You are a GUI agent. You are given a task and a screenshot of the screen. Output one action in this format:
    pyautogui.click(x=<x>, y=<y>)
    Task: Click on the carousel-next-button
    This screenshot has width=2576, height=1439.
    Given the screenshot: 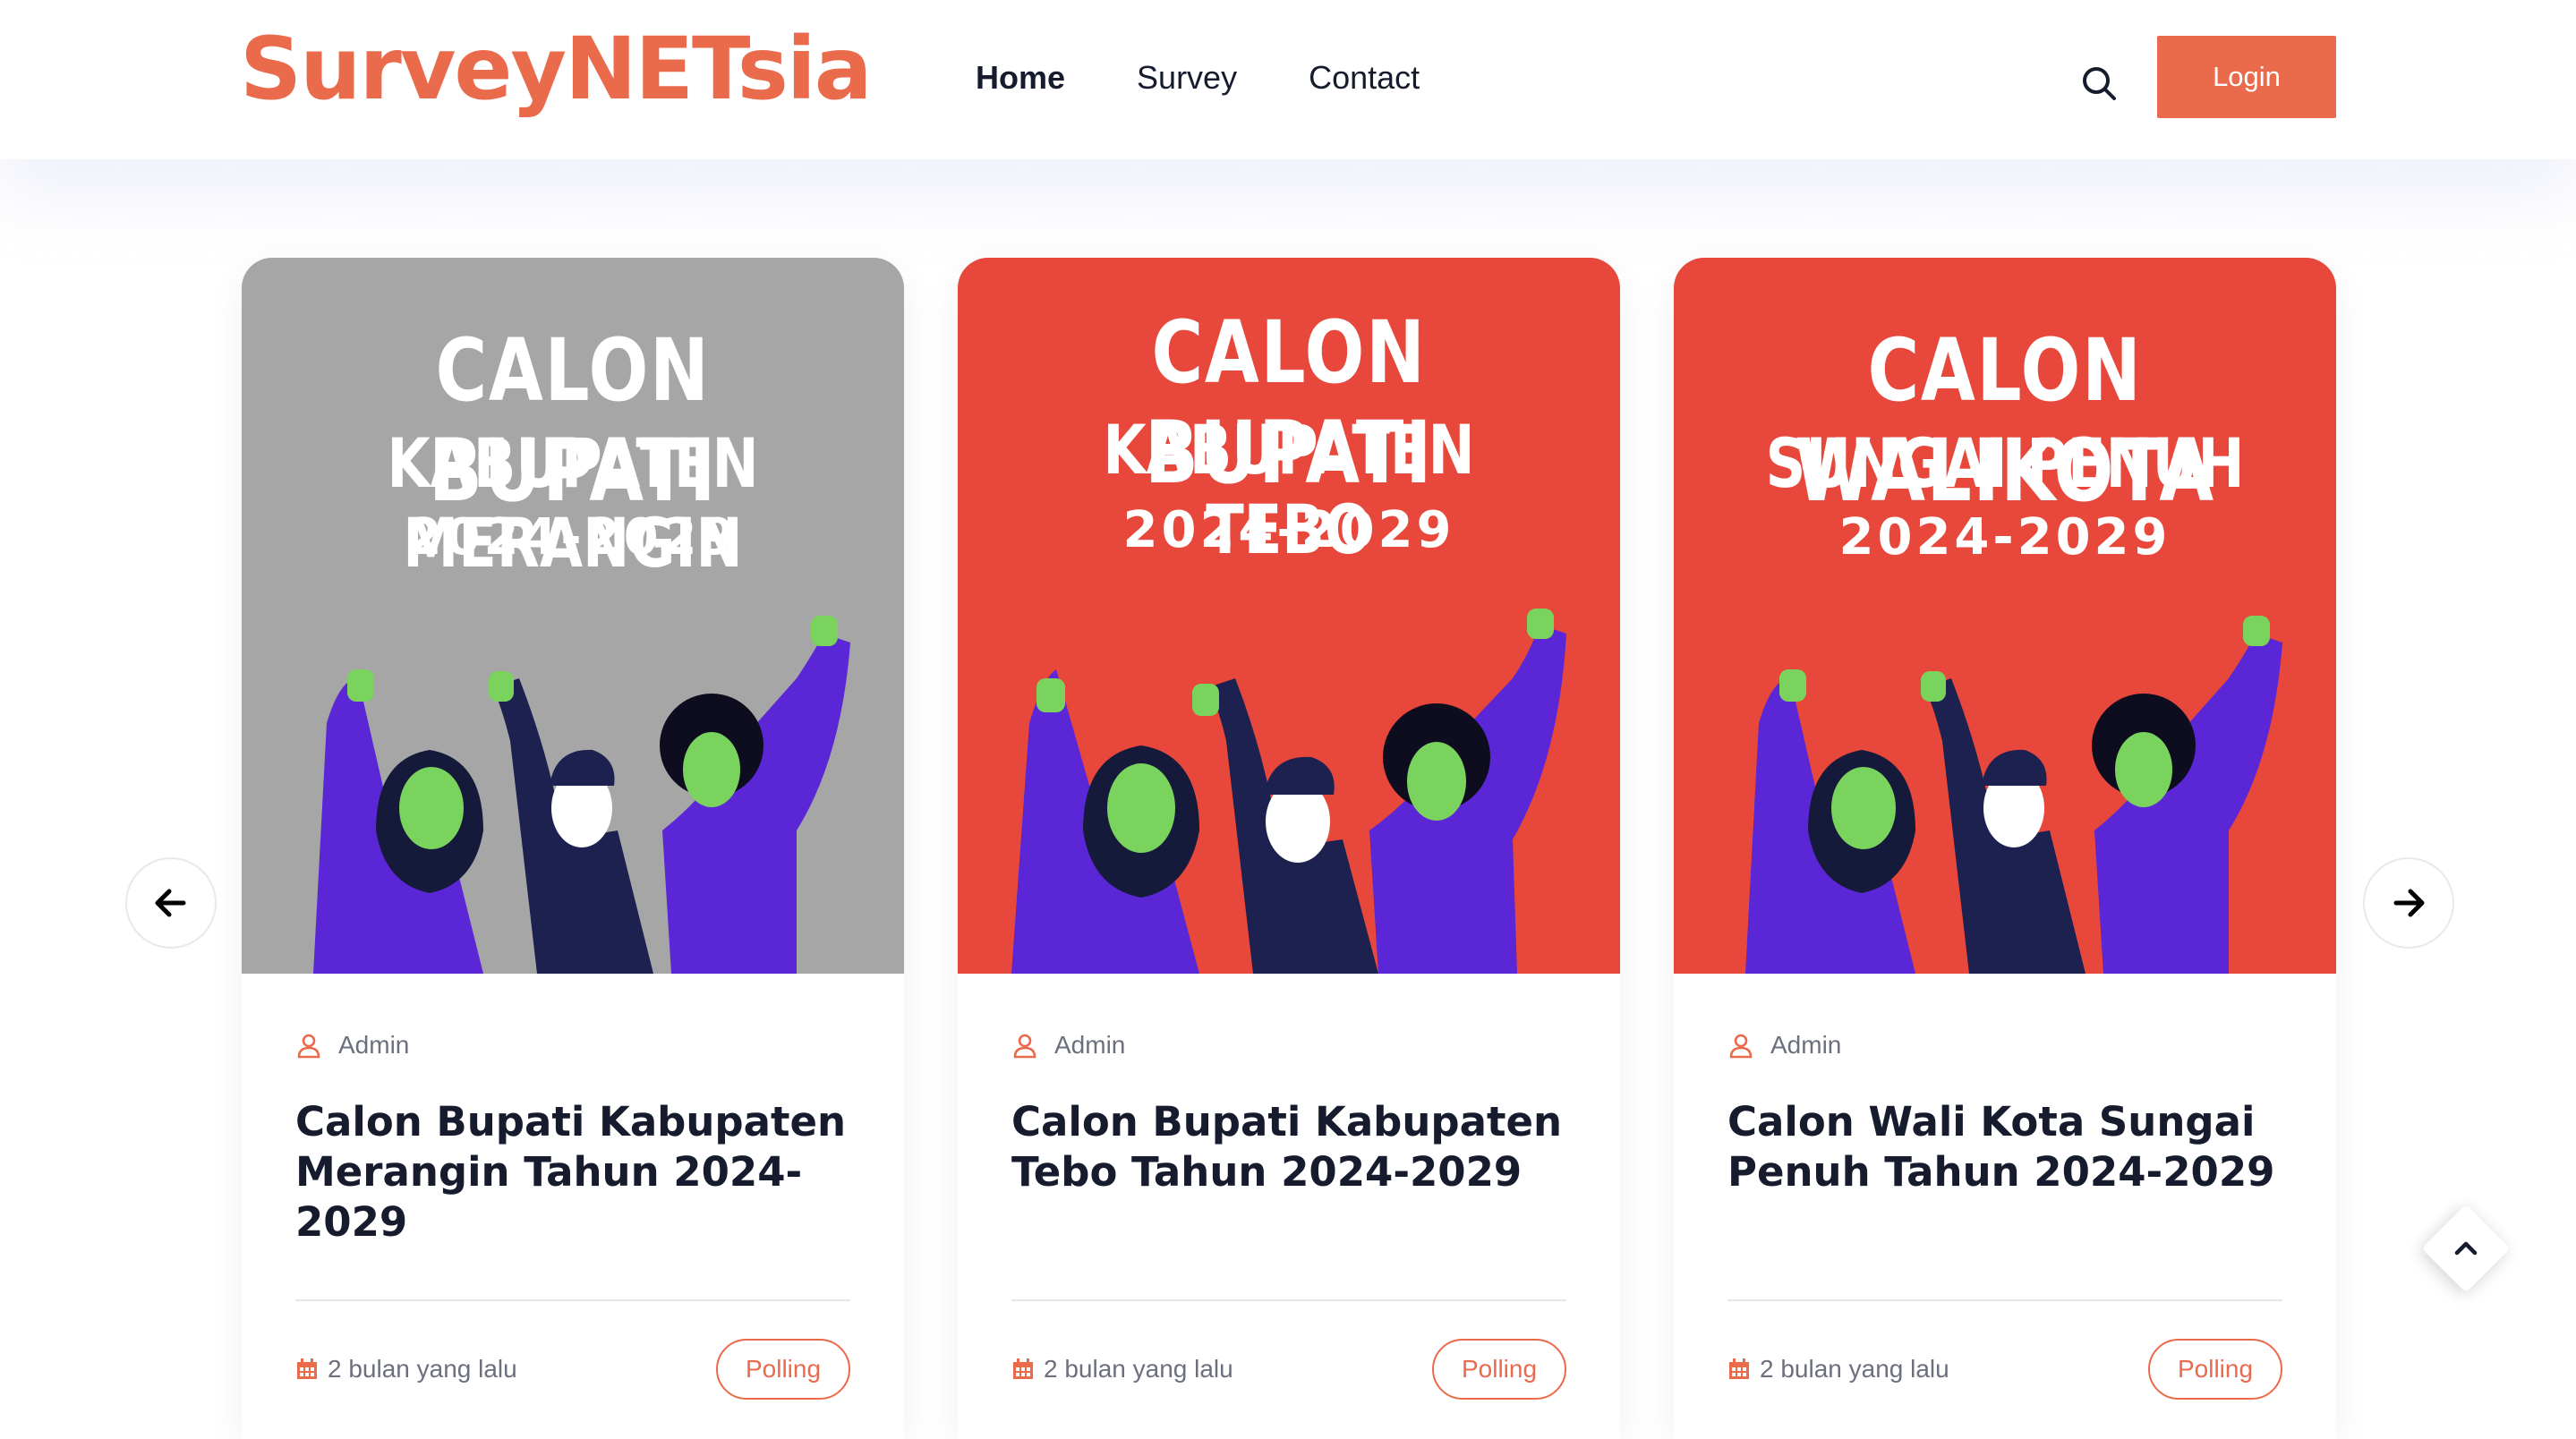 What is the action you would take?
    pyautogui.click(x=2408, y=903)
    